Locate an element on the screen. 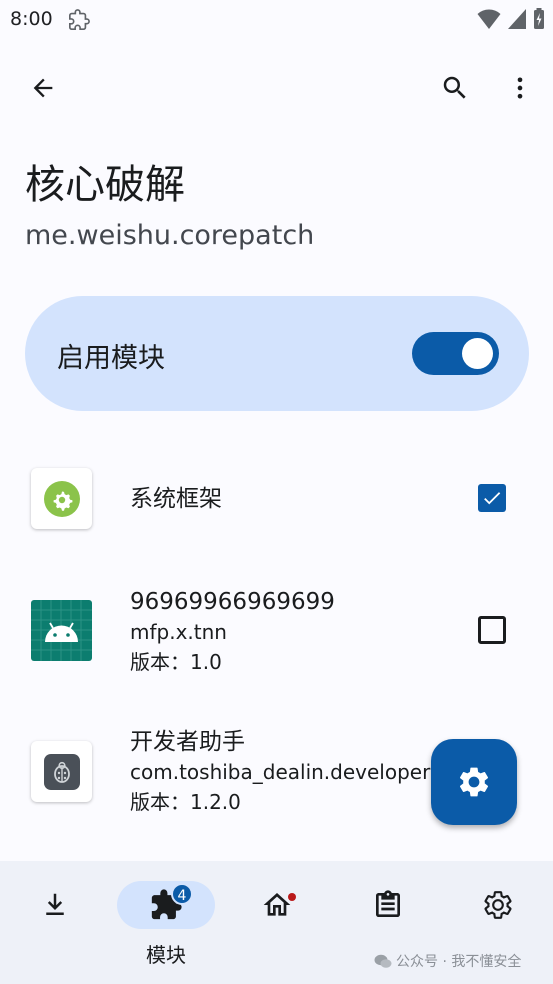 The width and height of the screenshot is (553, 984). list-item-version: 版本：1.0 is located at coordinates (176, 662).